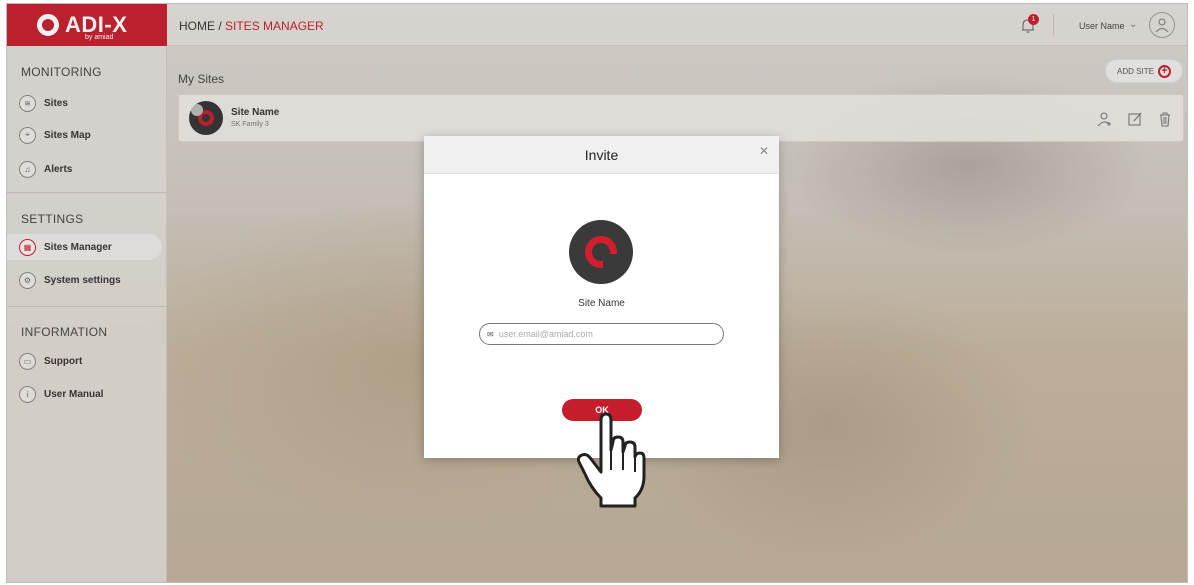 The height and width of the screenshot is (585, 1194). I want to click on site-logo-notch, so click(610, 261).